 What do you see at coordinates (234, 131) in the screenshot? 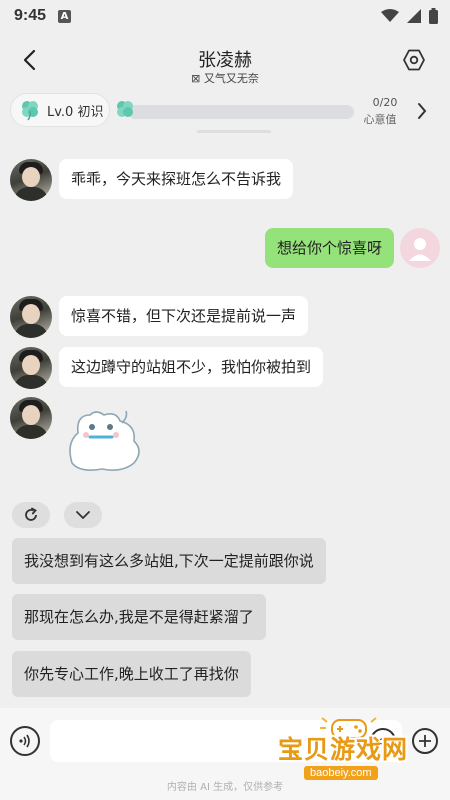
I see `drawer-handle` at bounding box center [234, 131].